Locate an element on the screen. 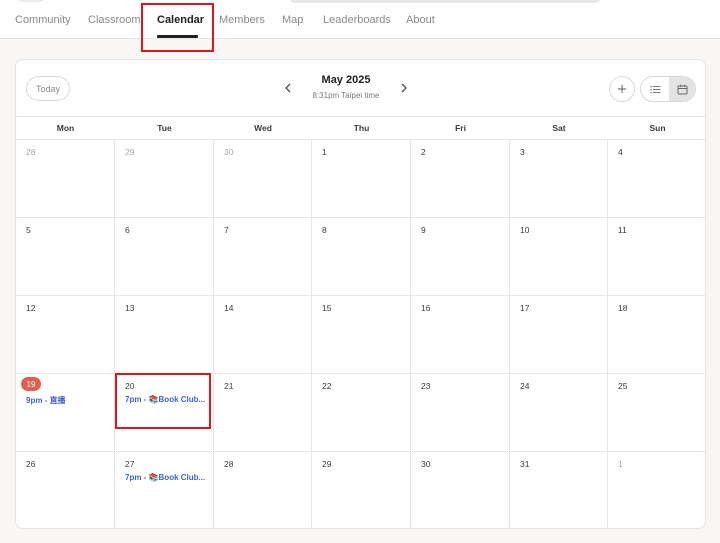 The image size is (720, 543). day-cell: 15 is located at coordinates (361, 335).